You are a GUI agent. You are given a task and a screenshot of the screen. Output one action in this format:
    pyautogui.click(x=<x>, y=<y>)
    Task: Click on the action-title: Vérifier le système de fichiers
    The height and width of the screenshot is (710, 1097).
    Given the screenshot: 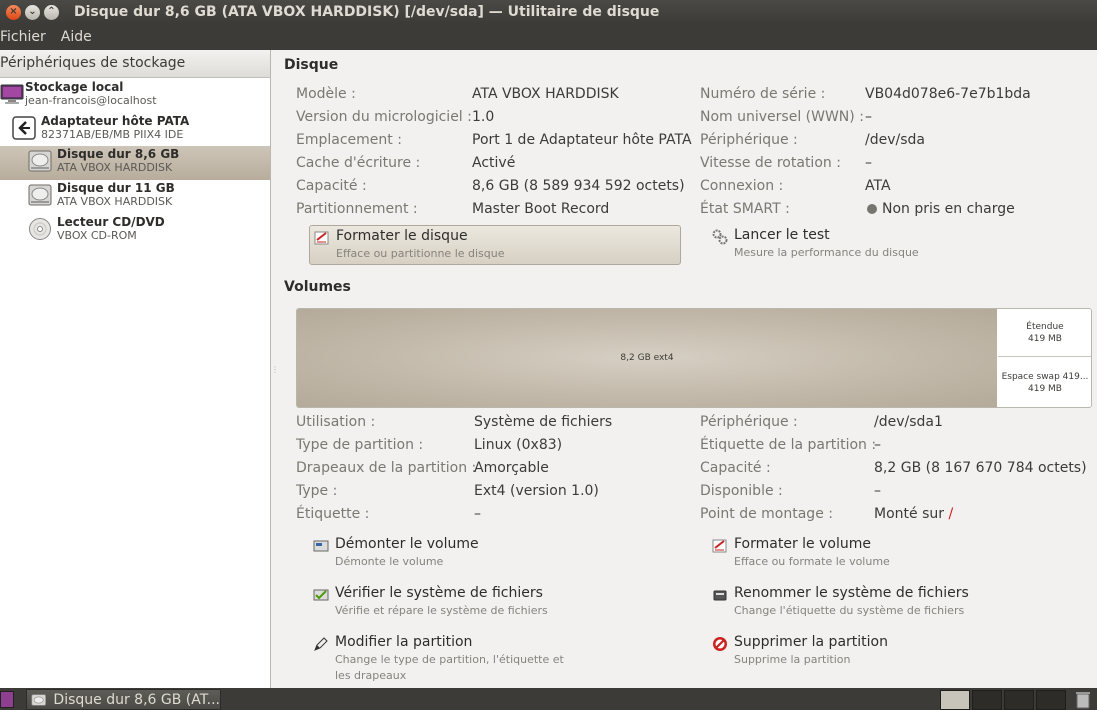 What is the action you would take?
    pyautogui.click(x=439, y=593)
    